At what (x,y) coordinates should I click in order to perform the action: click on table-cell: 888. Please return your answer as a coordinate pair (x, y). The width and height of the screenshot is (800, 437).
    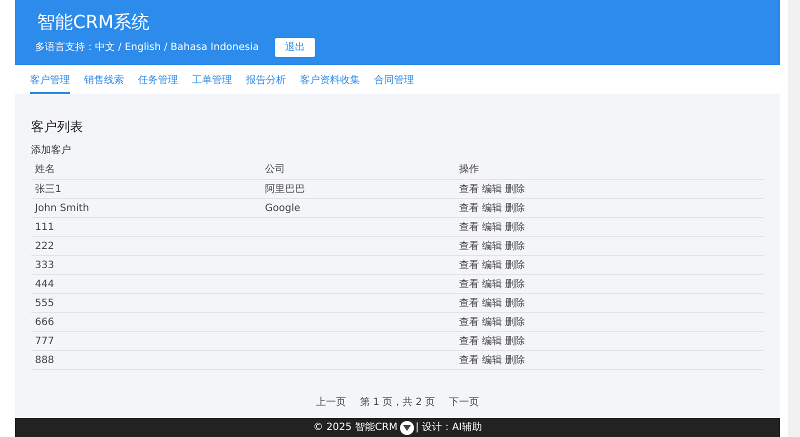
    Looking at the image, I should click on (146, 360).